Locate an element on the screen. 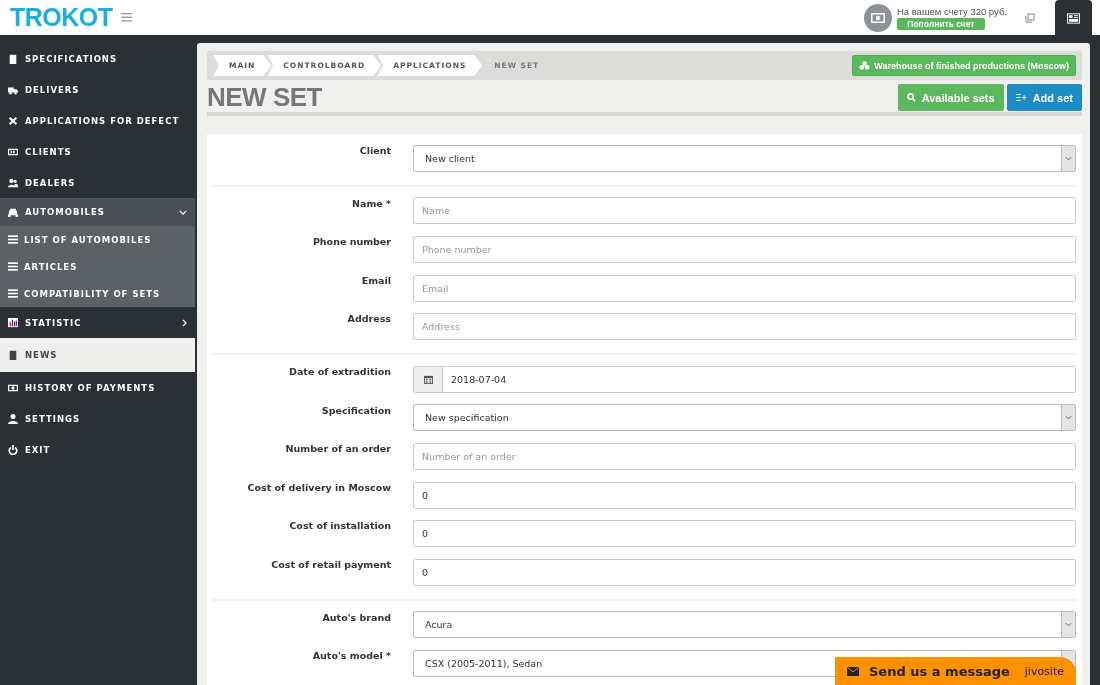  sidebar-item: AUTOMOBILES is located at coordinates (97, 212).